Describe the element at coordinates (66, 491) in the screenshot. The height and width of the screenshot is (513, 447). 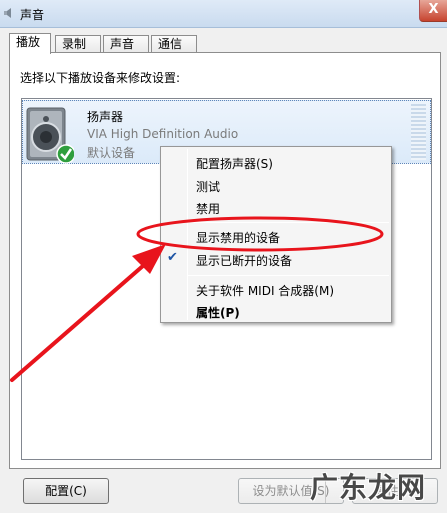
I see `configure-button: 配置(C)` at that location.